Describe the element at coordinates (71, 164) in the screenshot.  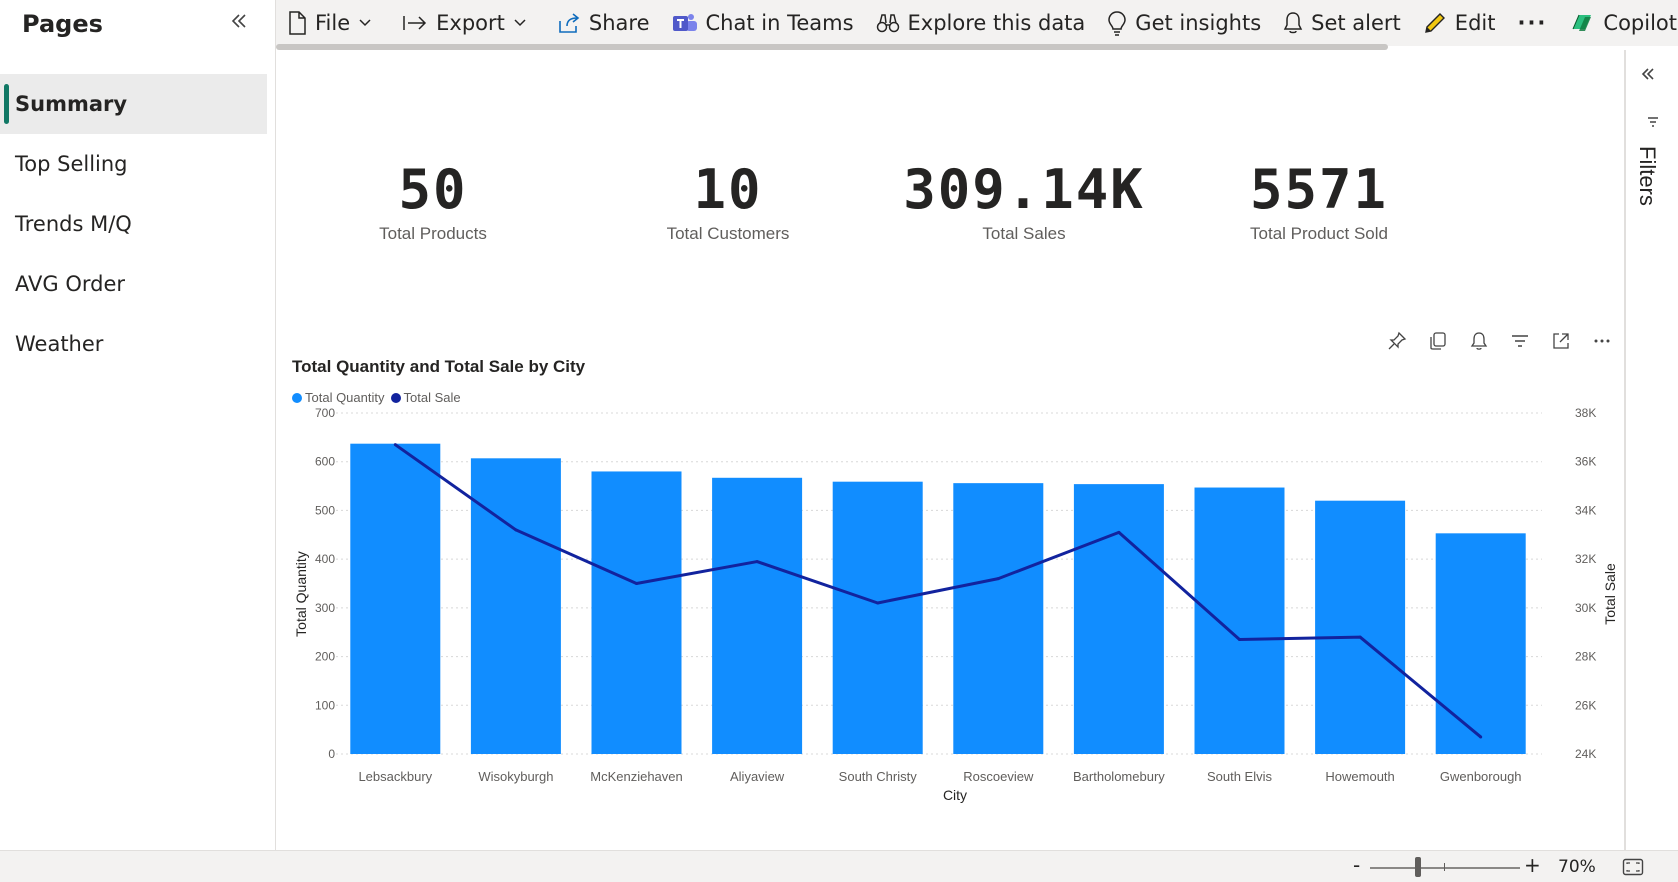
I see `page-item-label: Top Selling` at that location.